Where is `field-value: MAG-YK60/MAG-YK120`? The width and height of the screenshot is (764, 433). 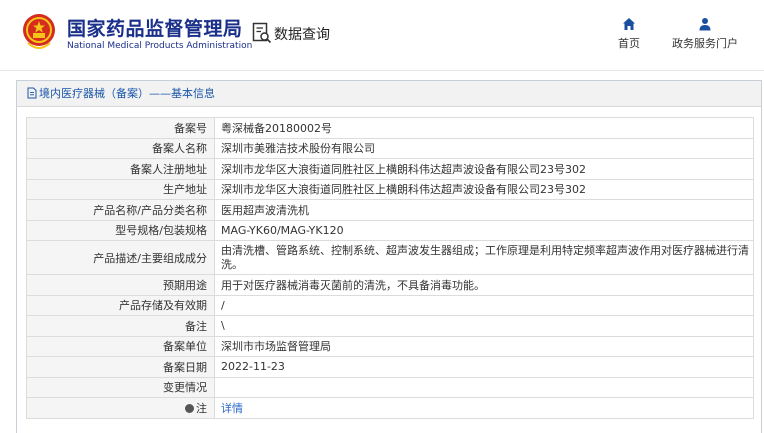 field-value: MAG-YK60/MAG-YK120 is located at coordinates (484, 230).